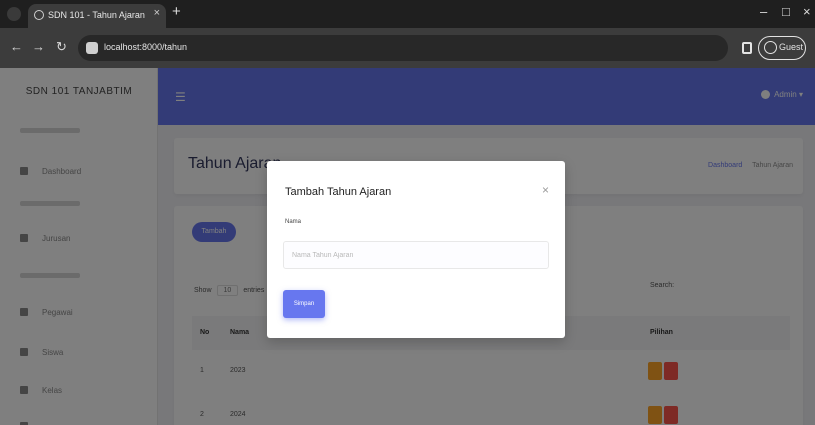 This screenshot has width=815, height=425. Describe the element at coordinates (304, 304) in the screenshot. I see `simpan-button: Simpan` at that location.